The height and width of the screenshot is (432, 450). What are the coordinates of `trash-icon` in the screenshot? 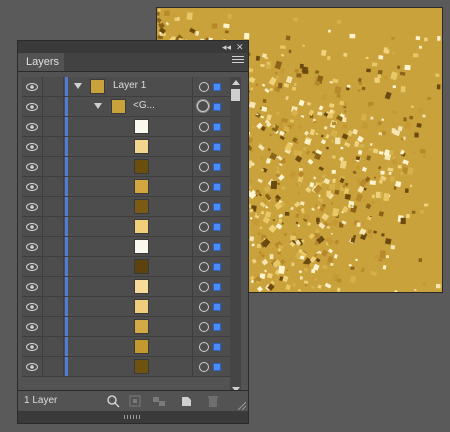 It's located at (213, 401).